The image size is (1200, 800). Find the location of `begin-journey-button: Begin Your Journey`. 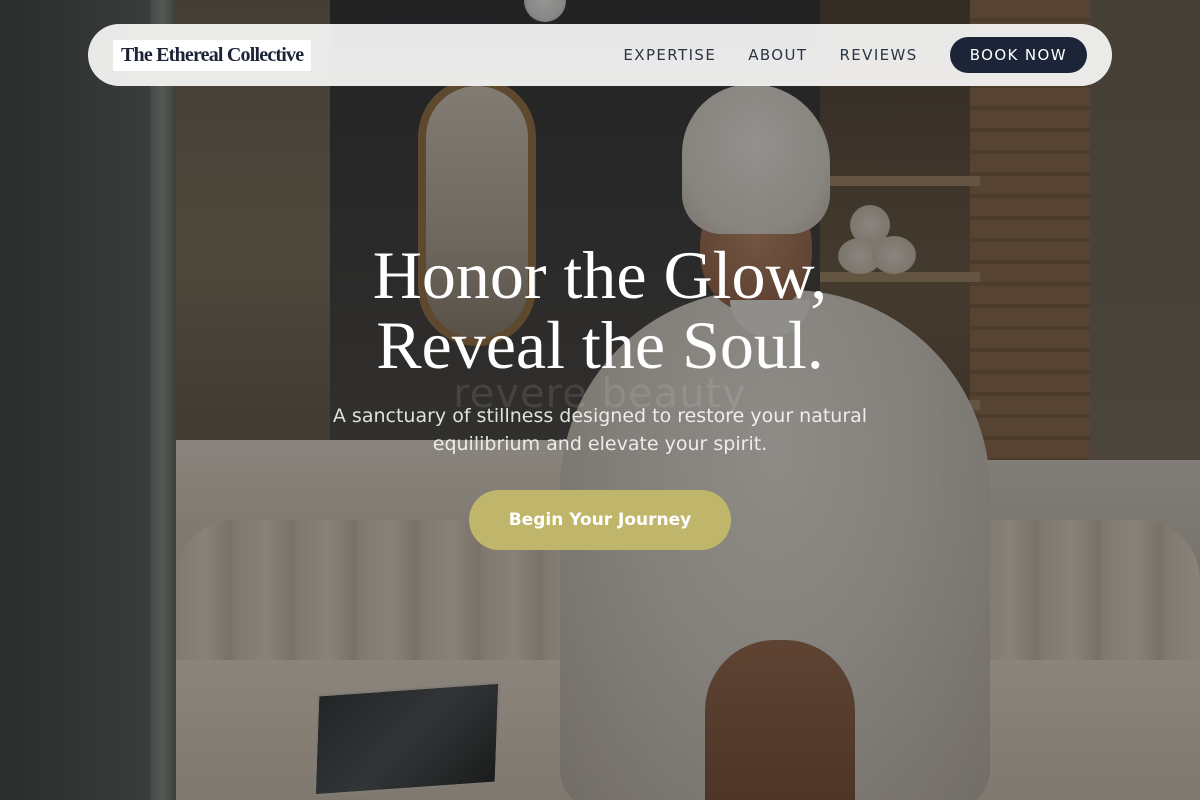

begin-journey-button: Begin Your Journey is located at coordinates (600, 520).